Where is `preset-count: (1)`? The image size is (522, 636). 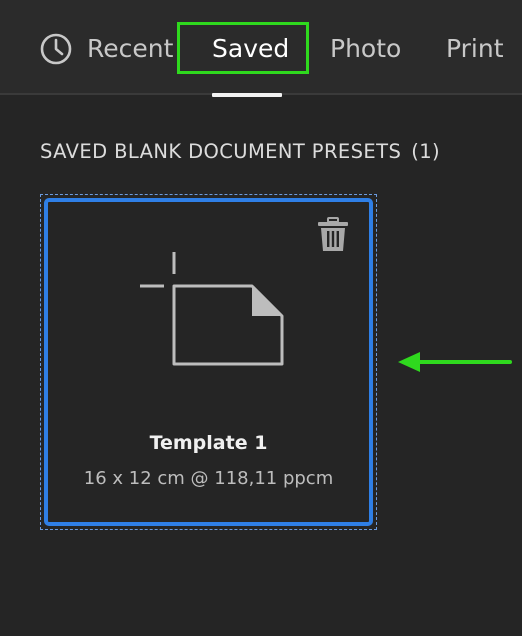 preset-count: (1) is located at coordinates (426, 151).